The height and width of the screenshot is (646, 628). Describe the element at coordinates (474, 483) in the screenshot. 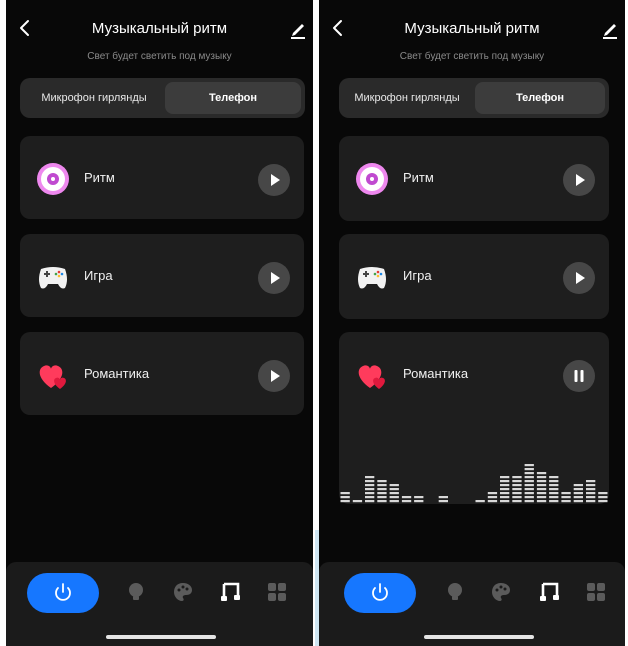

I see `equalizer-visualizer` at that location.